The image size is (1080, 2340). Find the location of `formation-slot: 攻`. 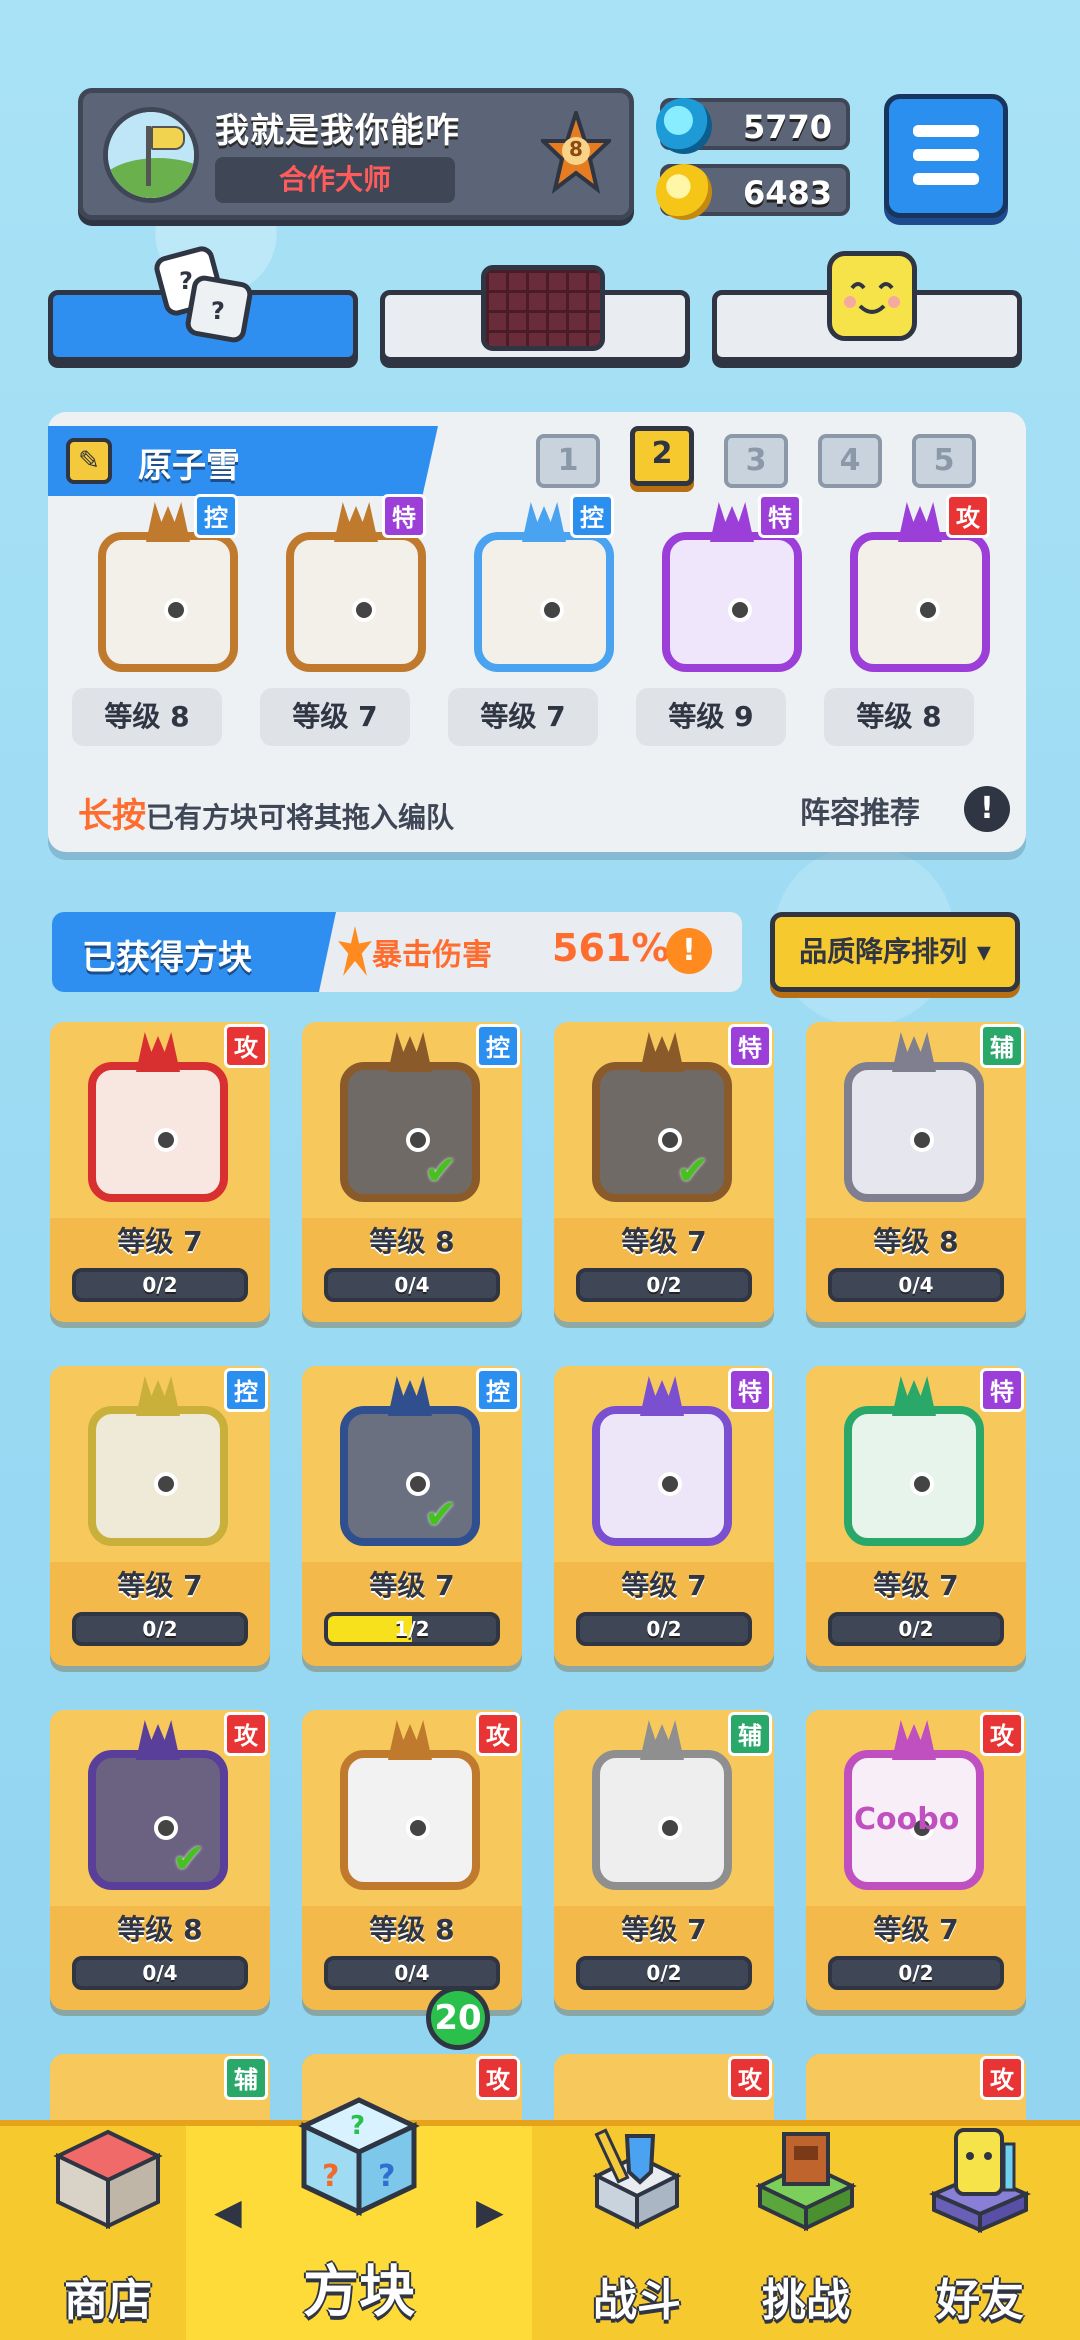

formation-slot: 攻 is located at coordinates (902, 582).